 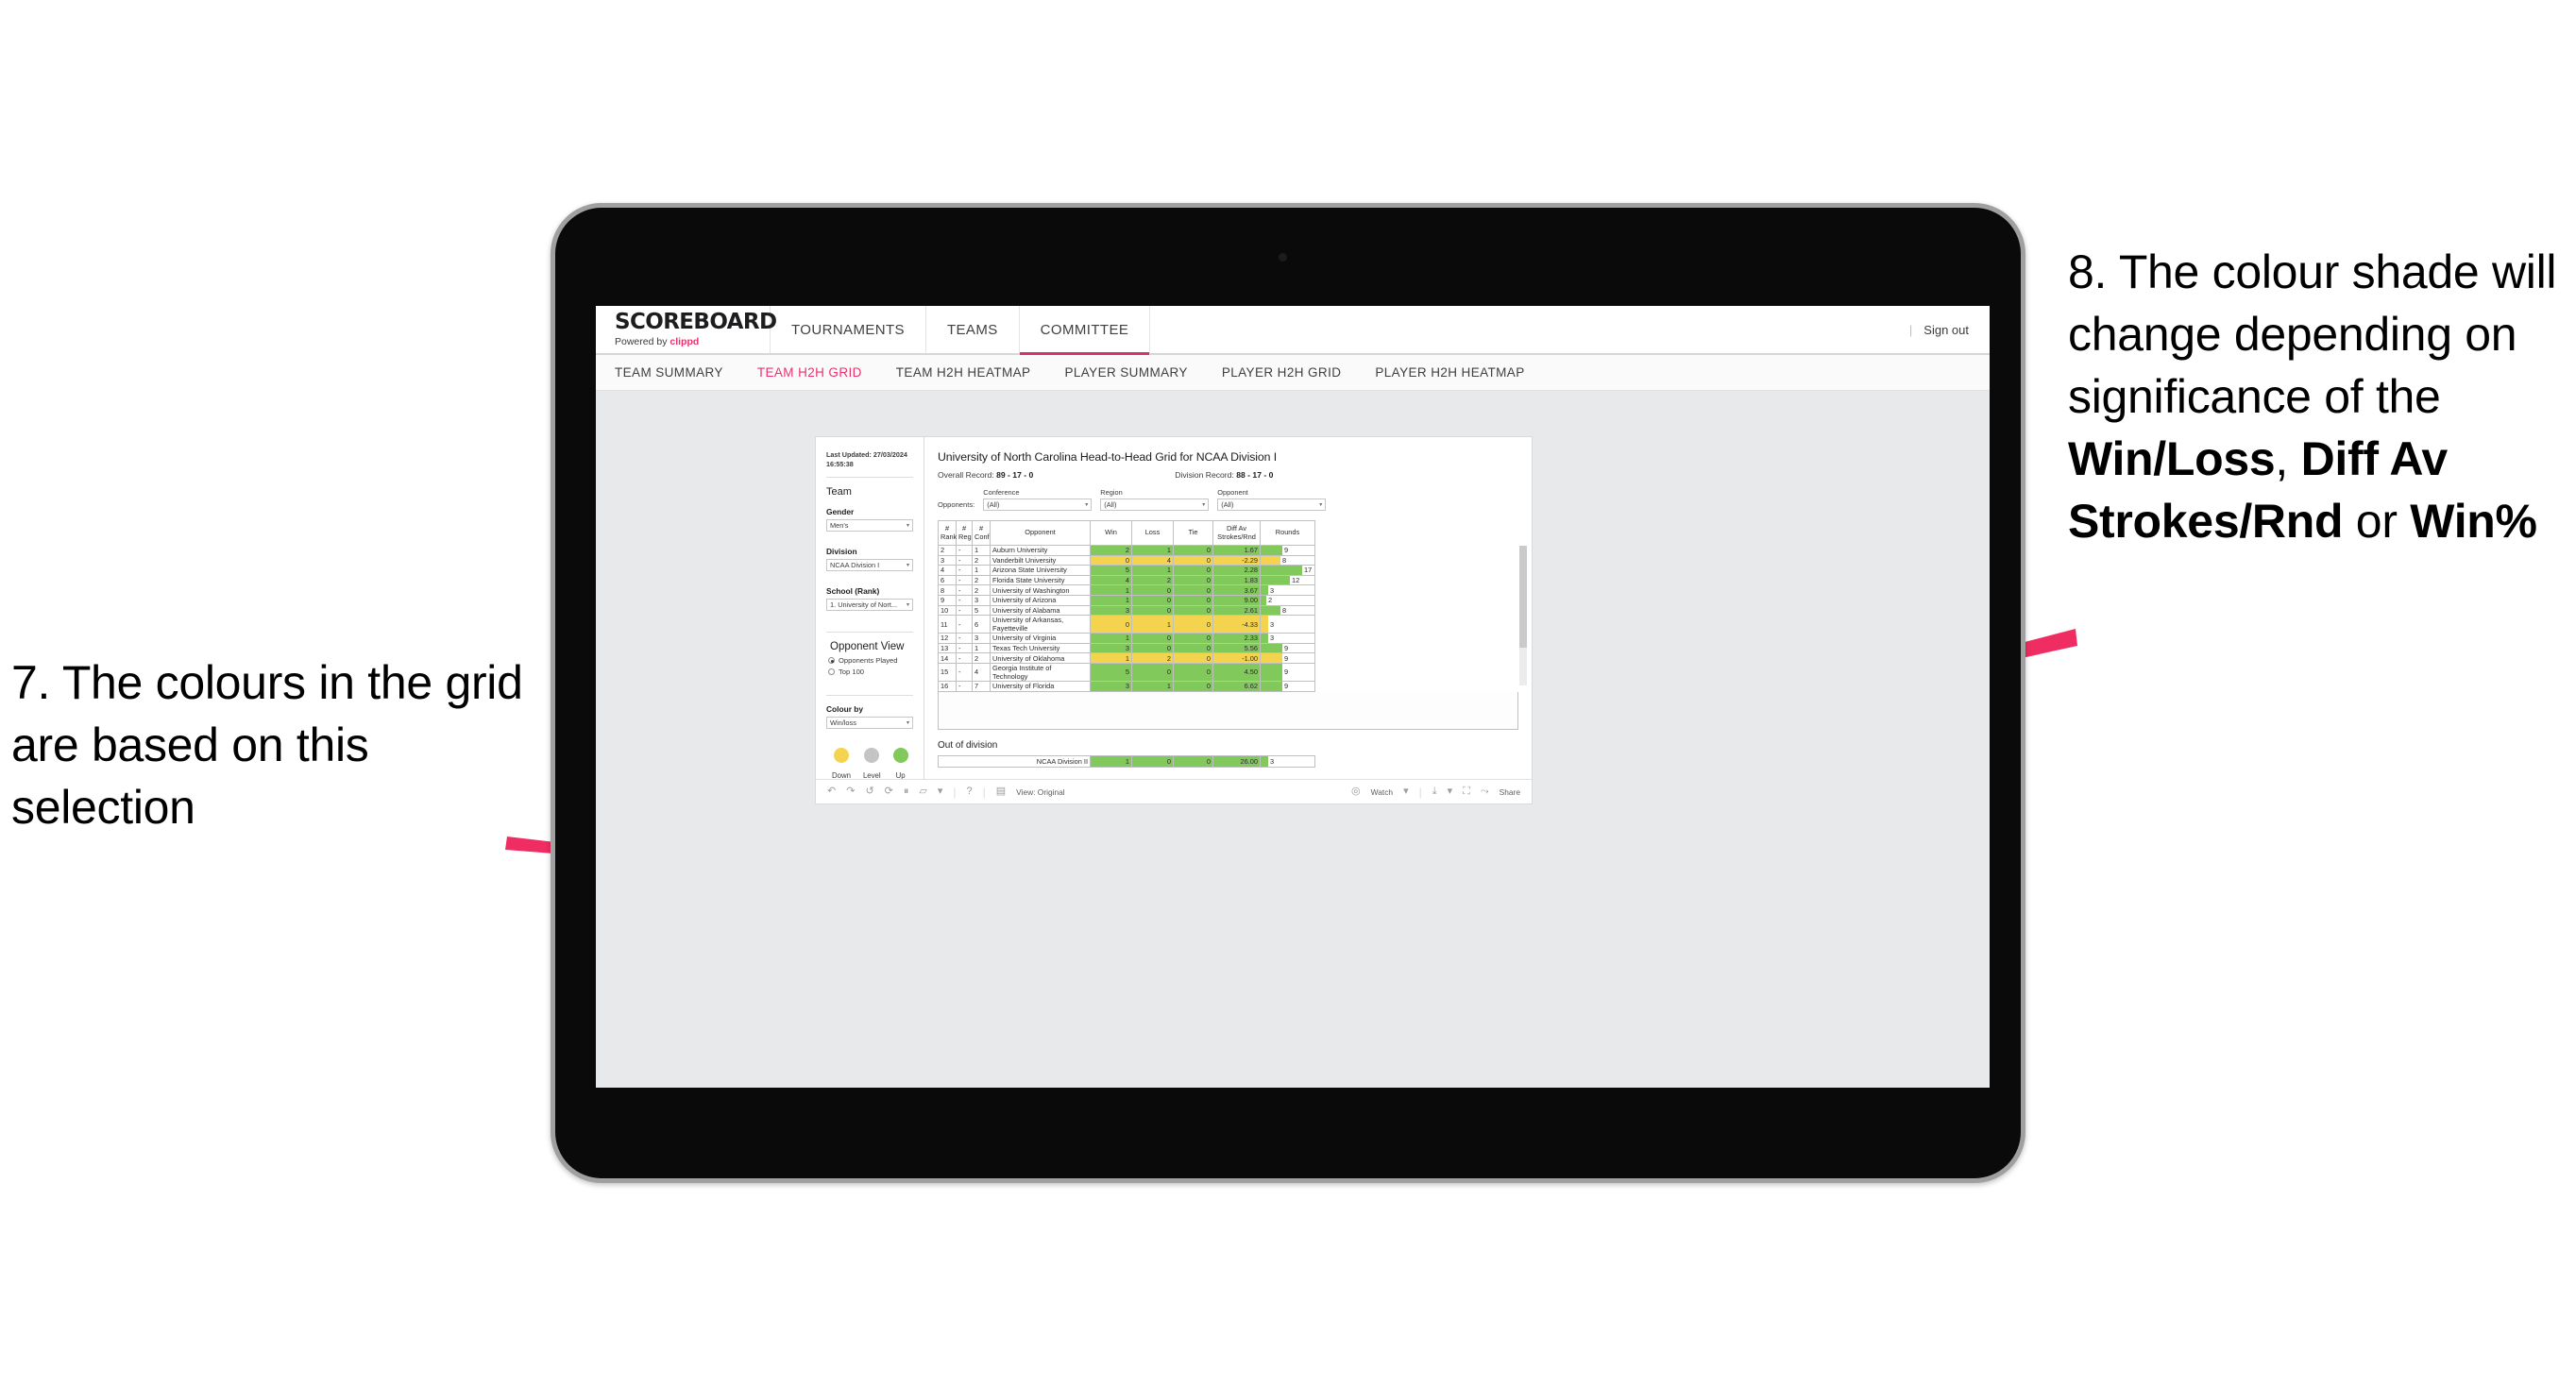 What do you see at coordinates (1236, 580) in the screenshot?
I see `cell-diff: 1.83` at bounding box center [1236, 580].